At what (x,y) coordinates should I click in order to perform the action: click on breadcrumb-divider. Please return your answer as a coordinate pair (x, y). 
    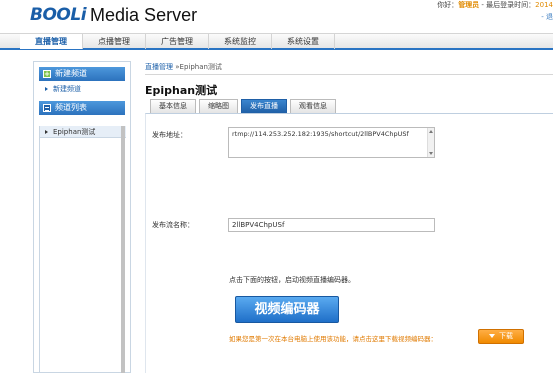
    Looking at the image, I should click on (349, 74).